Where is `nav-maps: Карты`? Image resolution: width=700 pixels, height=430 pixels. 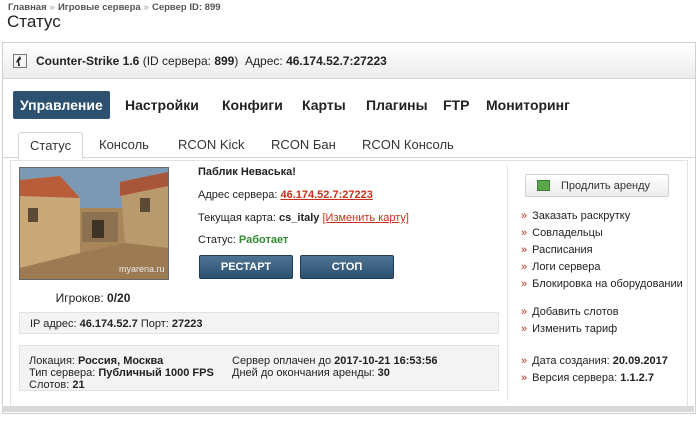
nav-maps: Карты is located at coordinates (324, 105).